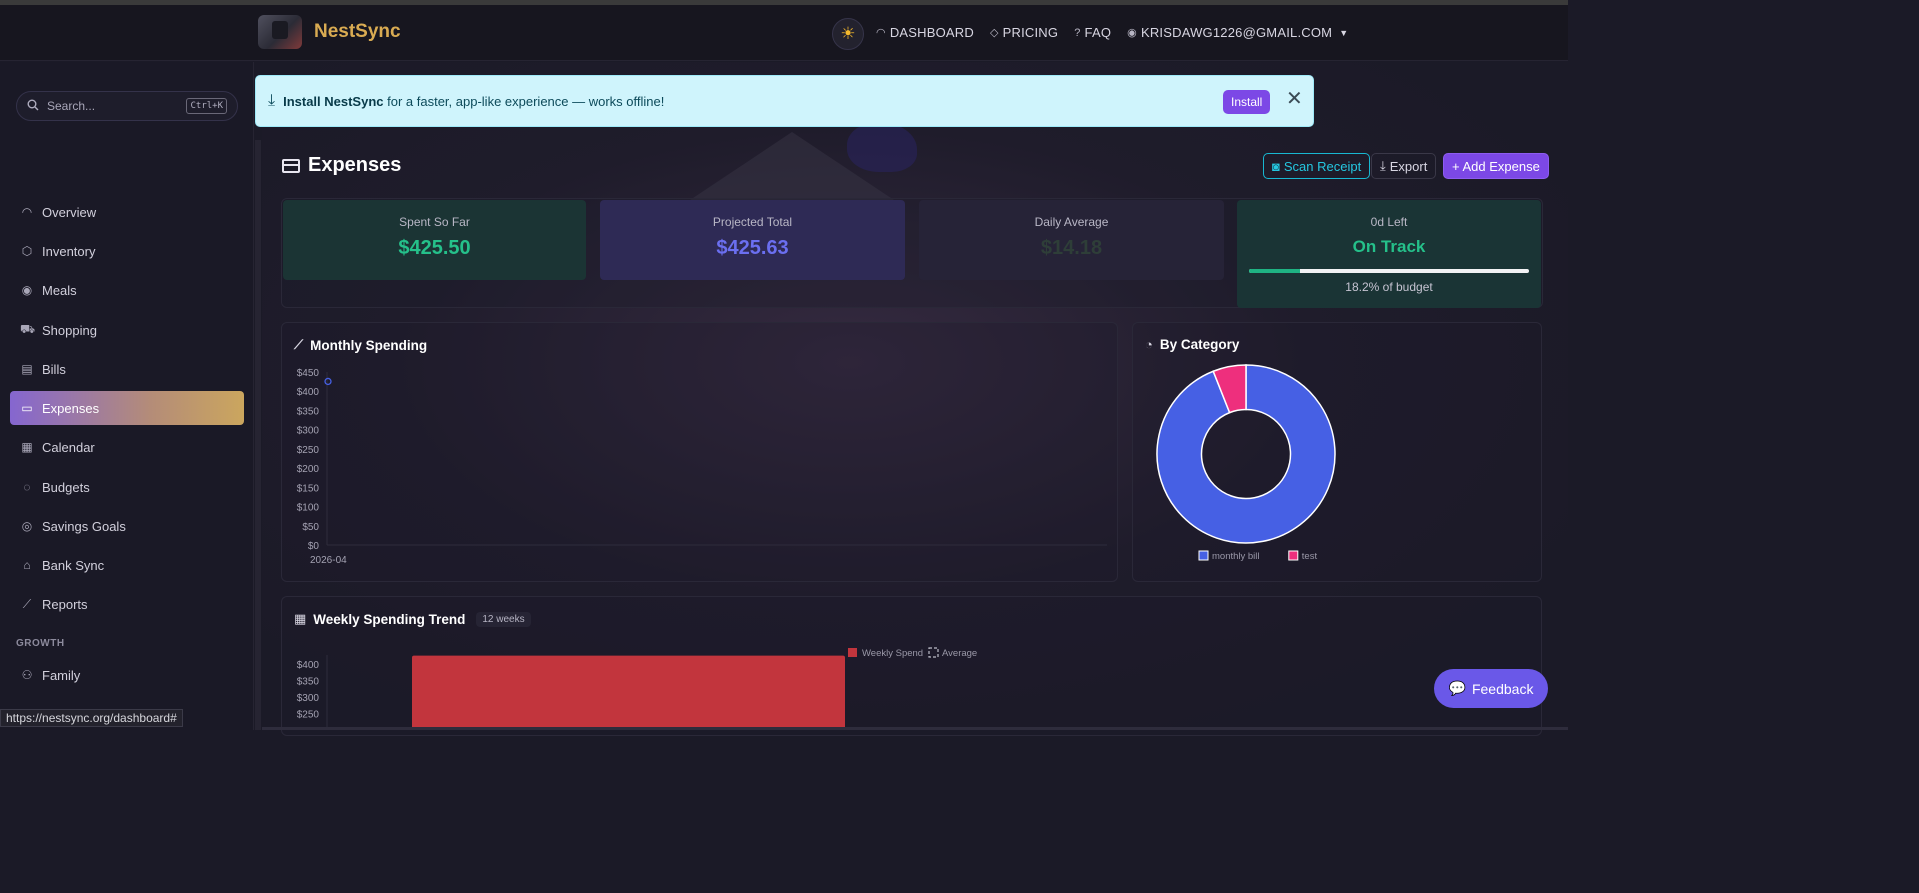 This screenshot has width=1919, height=893. I want to click on sidebar-item-label: Bank Sync, so click(73, 565).